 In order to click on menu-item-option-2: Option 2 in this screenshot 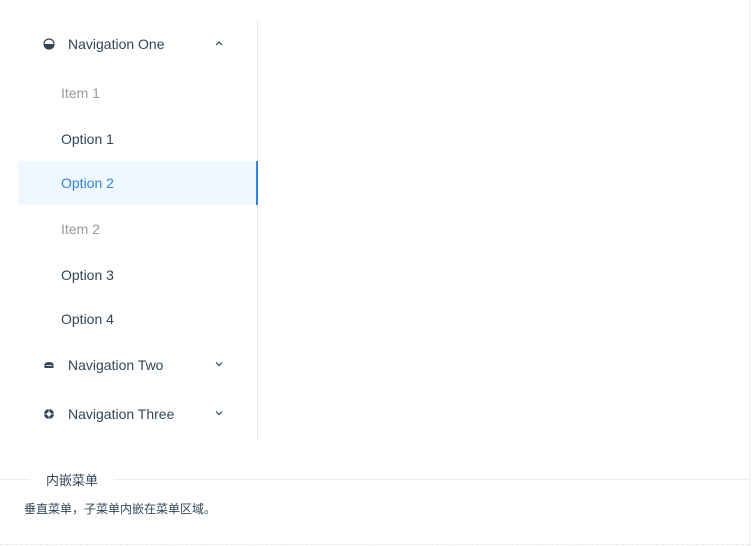, I will do `click(138, 183)`.